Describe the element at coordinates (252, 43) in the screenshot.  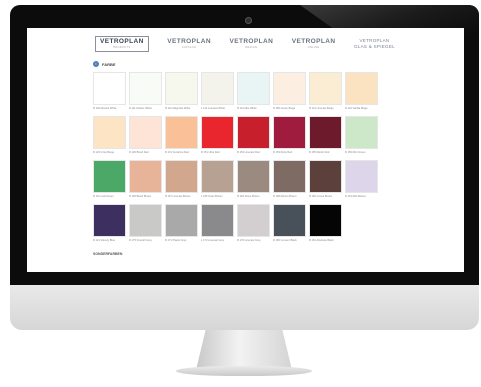
I see `logo-vetroplan-3: VETROPLAN DESIGN` at that location.